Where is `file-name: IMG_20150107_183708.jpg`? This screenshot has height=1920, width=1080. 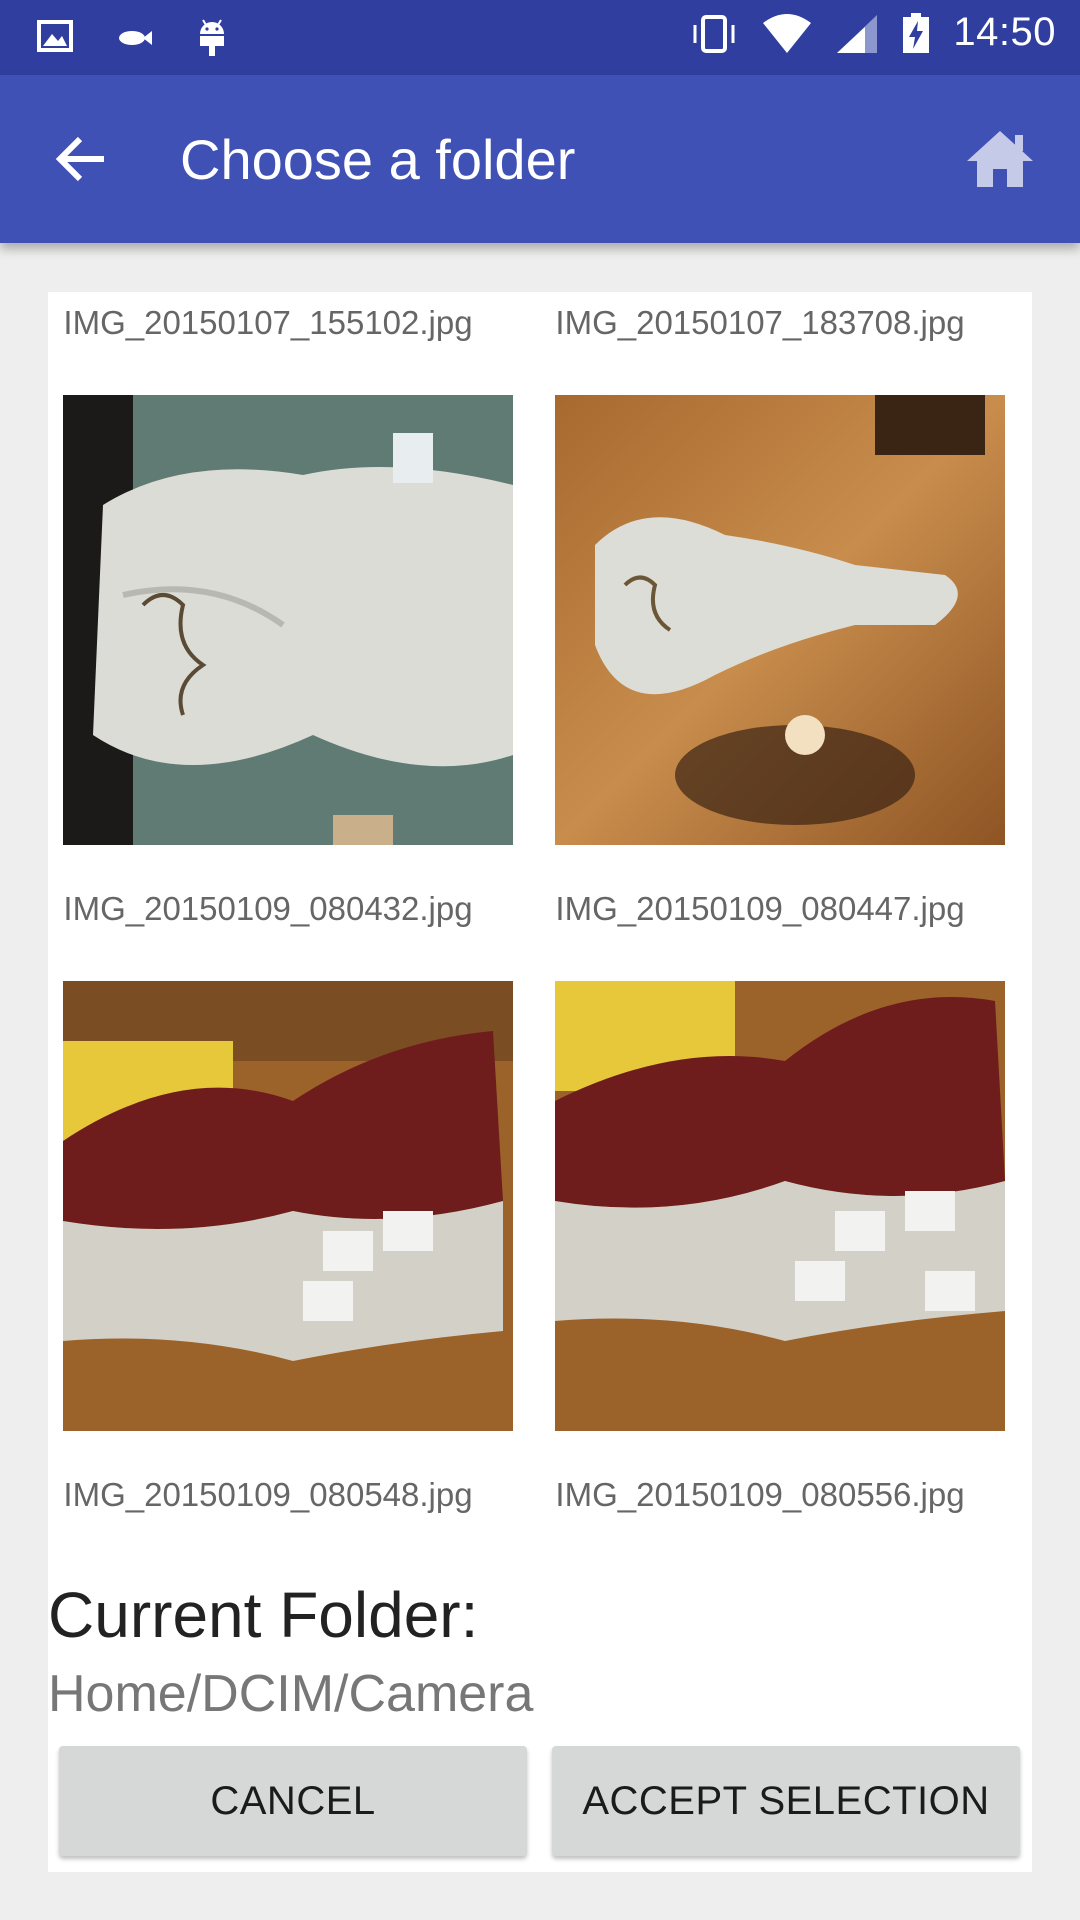
file-name: IMG_20150107_183708.jpg is located at coordinates (760, 323).